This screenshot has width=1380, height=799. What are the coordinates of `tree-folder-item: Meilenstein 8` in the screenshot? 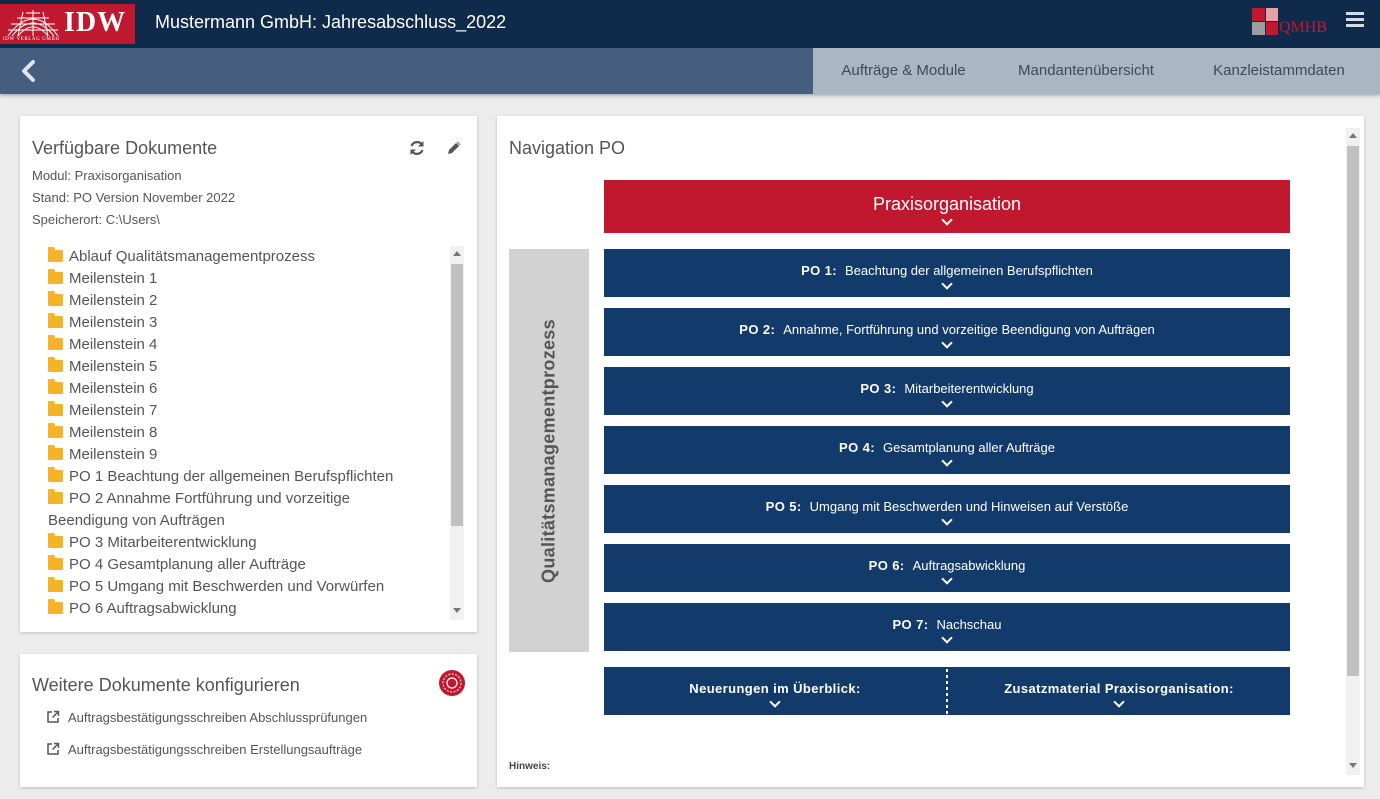 It's located at (253, 433).